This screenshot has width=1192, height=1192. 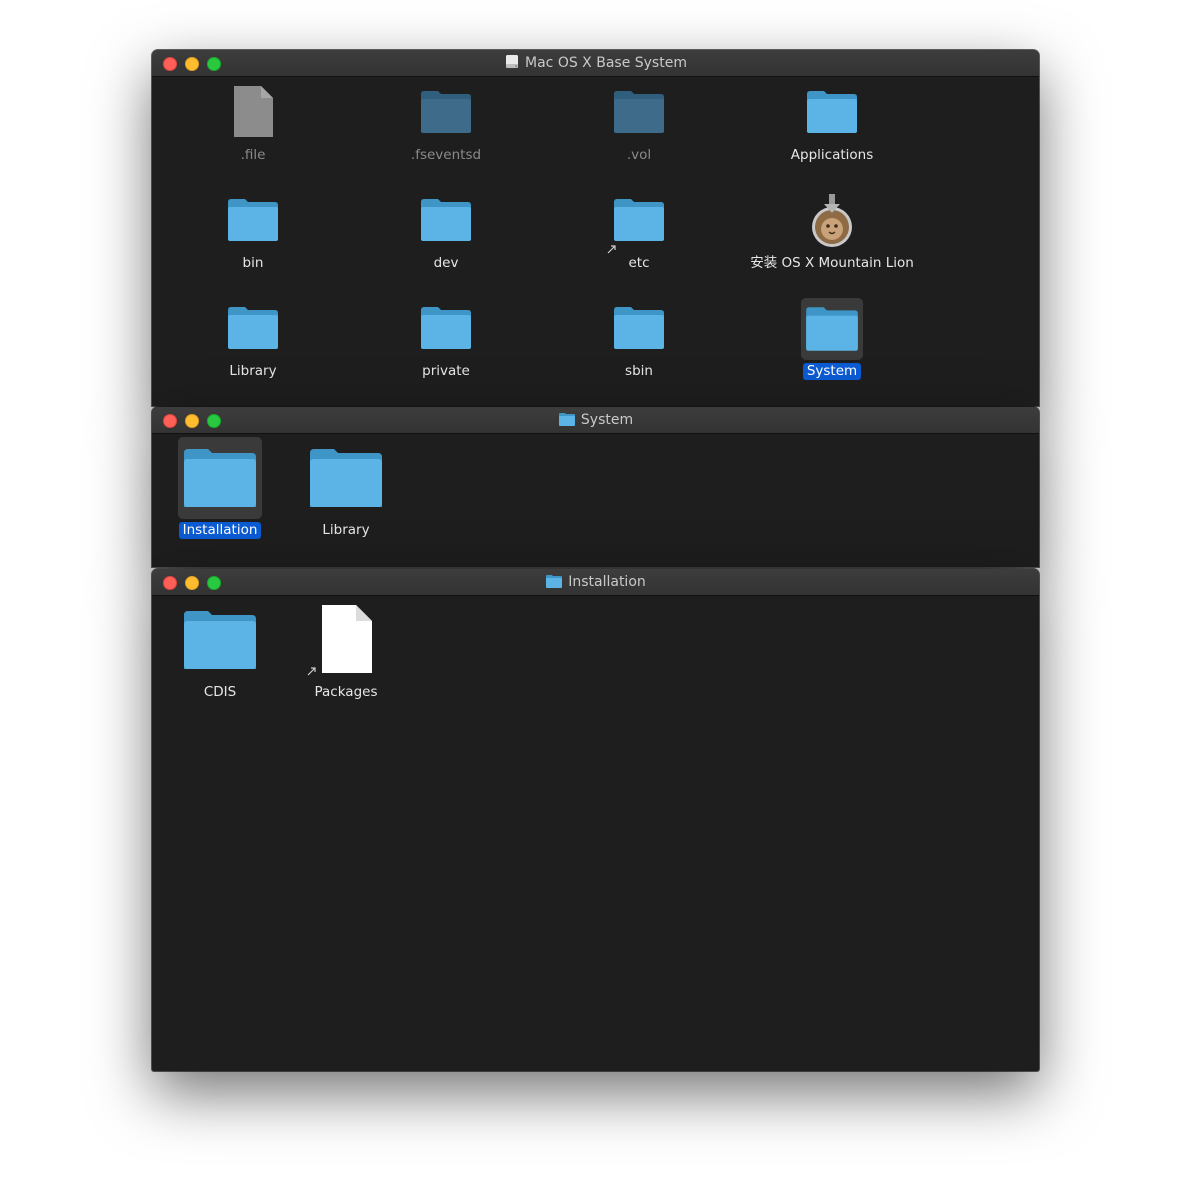 What do you see at coordinates (607, 582) in the screenshot?
I see `window-title-text: Installation` at bounding box center [607, 582].